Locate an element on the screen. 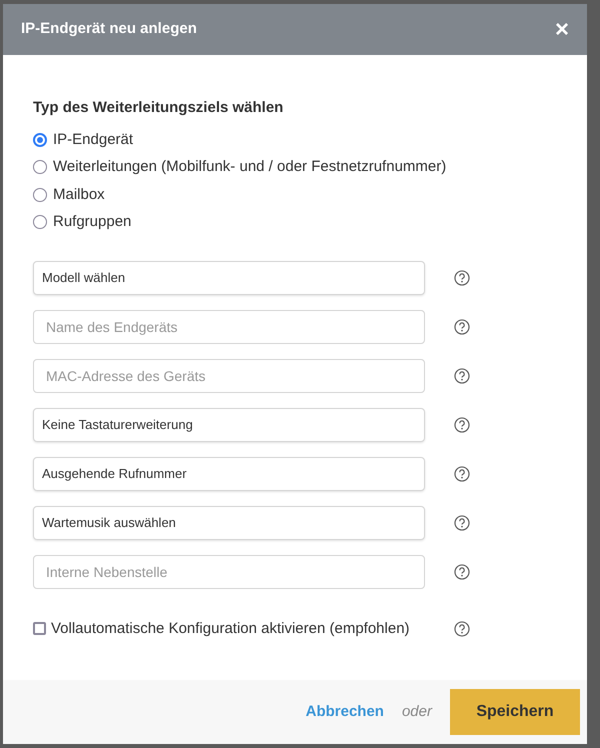 This screenshot has width=600, height=748. radio-label: Mailbox is located at coordinates (79, 194).